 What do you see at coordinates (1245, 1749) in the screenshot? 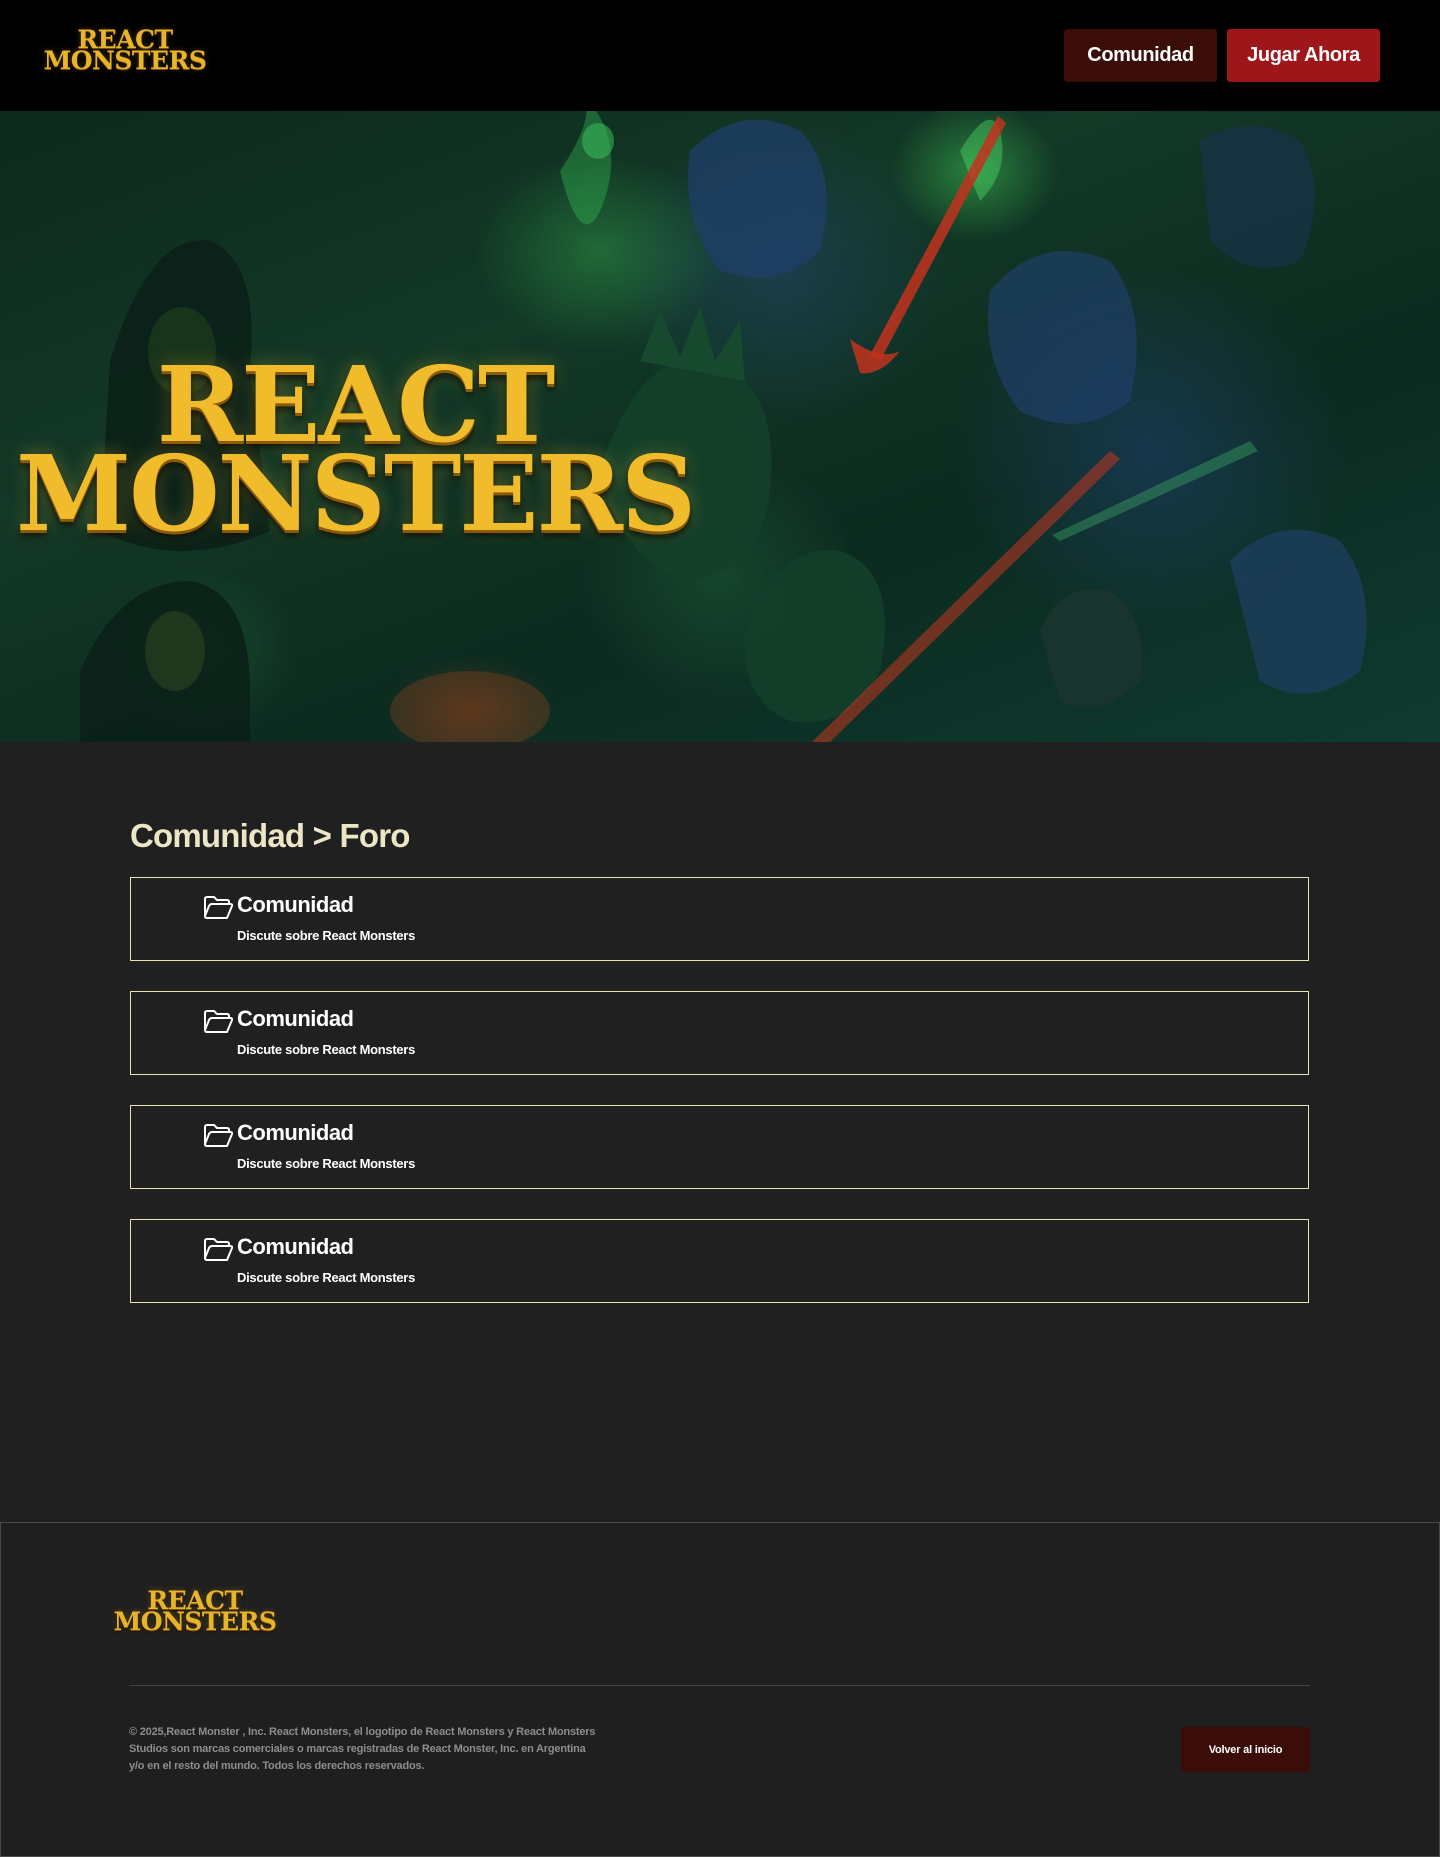
I see `back-to-home-button: Volver al inicio` at bounding box center [1245, 1749].